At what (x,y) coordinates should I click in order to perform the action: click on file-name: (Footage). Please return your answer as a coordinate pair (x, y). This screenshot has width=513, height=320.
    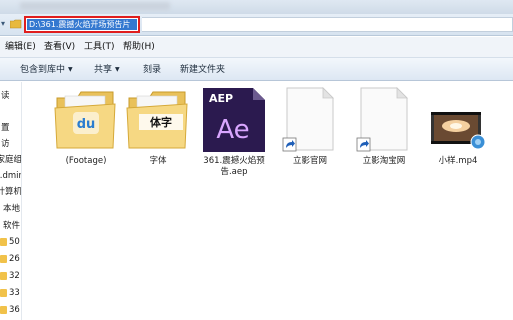
    Looking at the image, I should click on (86, 161).